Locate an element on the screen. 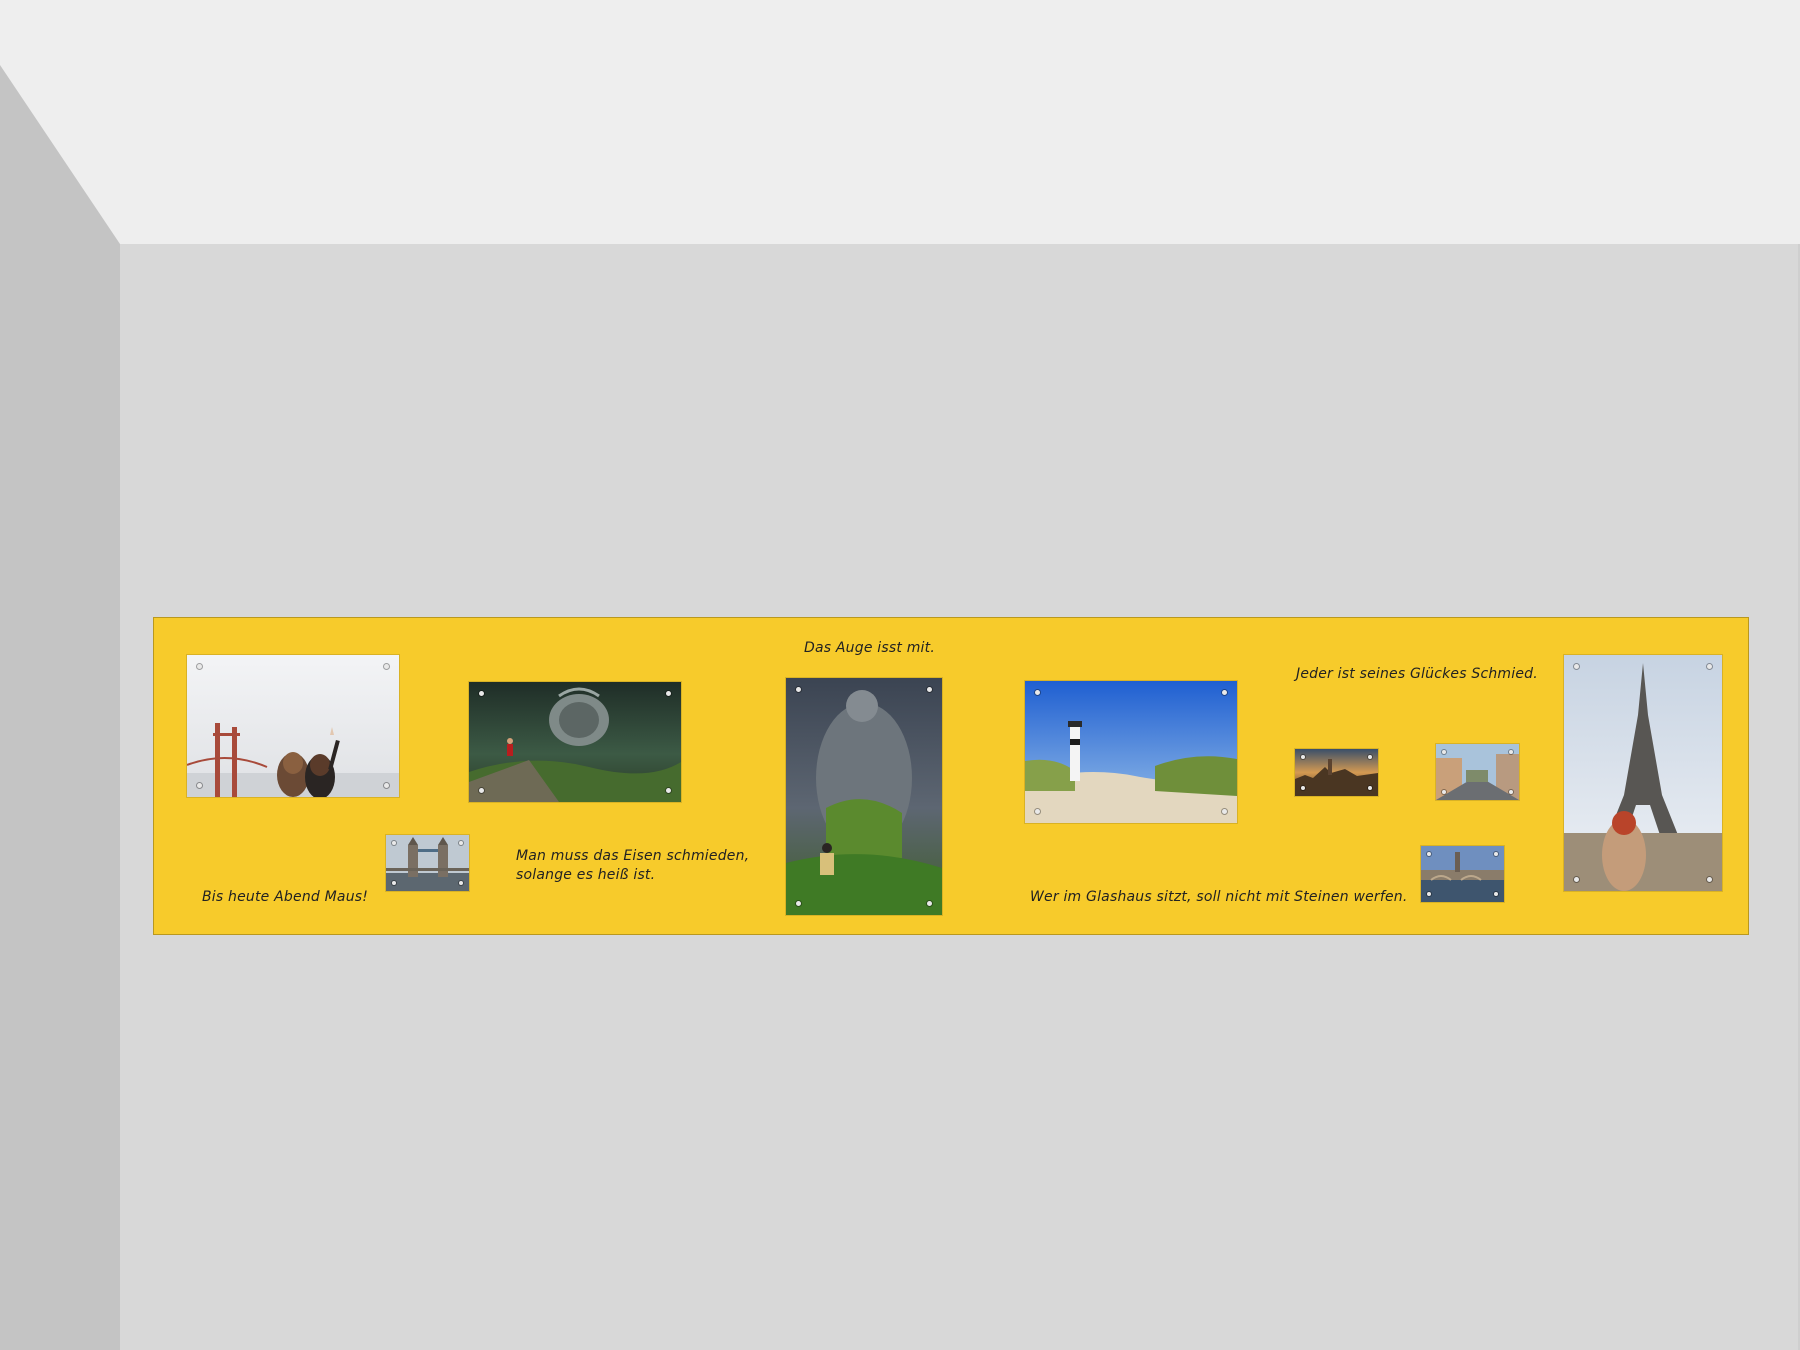 Image resolution: width=1800 pixels, height=1350 pixels. photo-eiffel-tower is located at coordinates (1643, 773).